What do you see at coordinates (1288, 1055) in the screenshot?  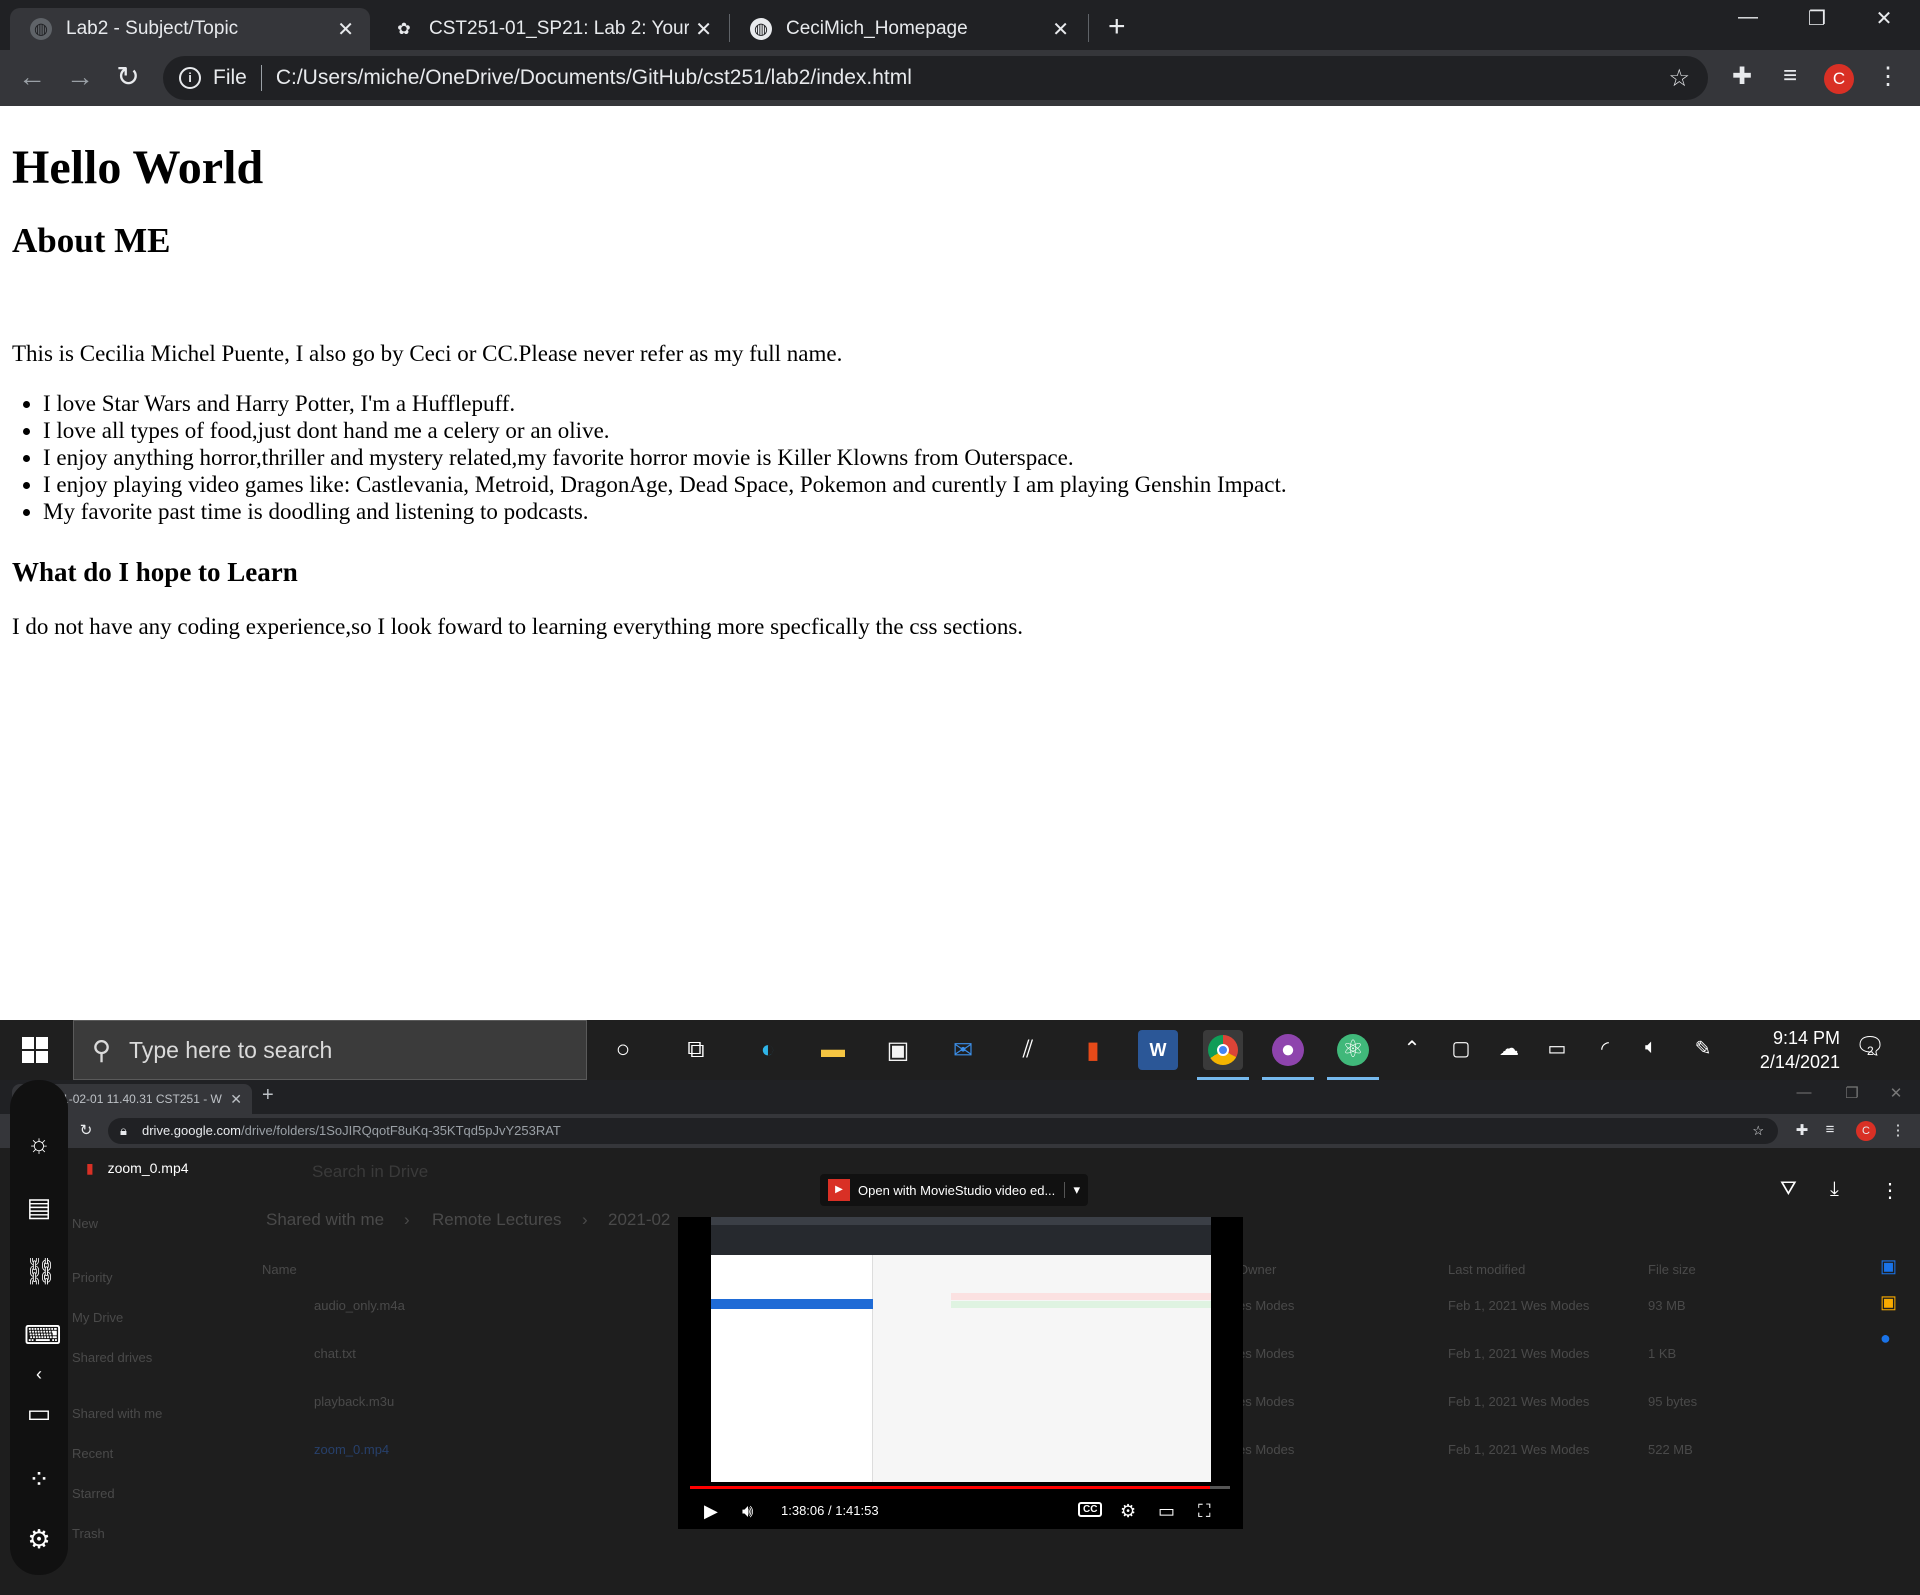 I see `github-desktop-icon: ●` at bounding box center [1288, 1055].